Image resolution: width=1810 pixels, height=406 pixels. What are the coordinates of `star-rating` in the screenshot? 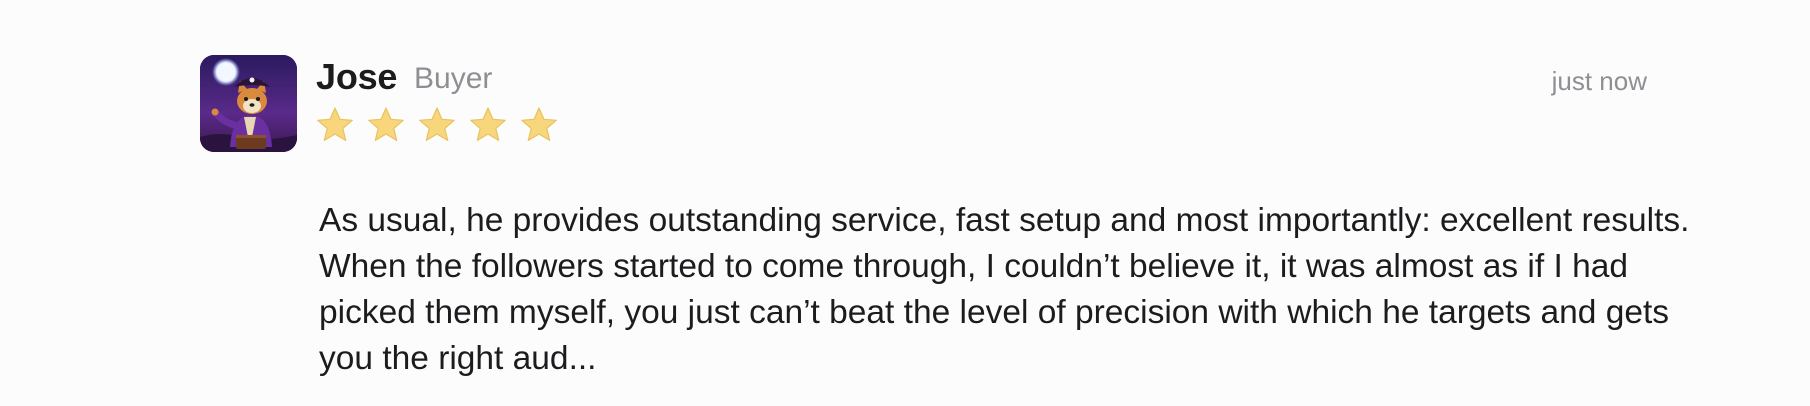 It's located at (437, 124).